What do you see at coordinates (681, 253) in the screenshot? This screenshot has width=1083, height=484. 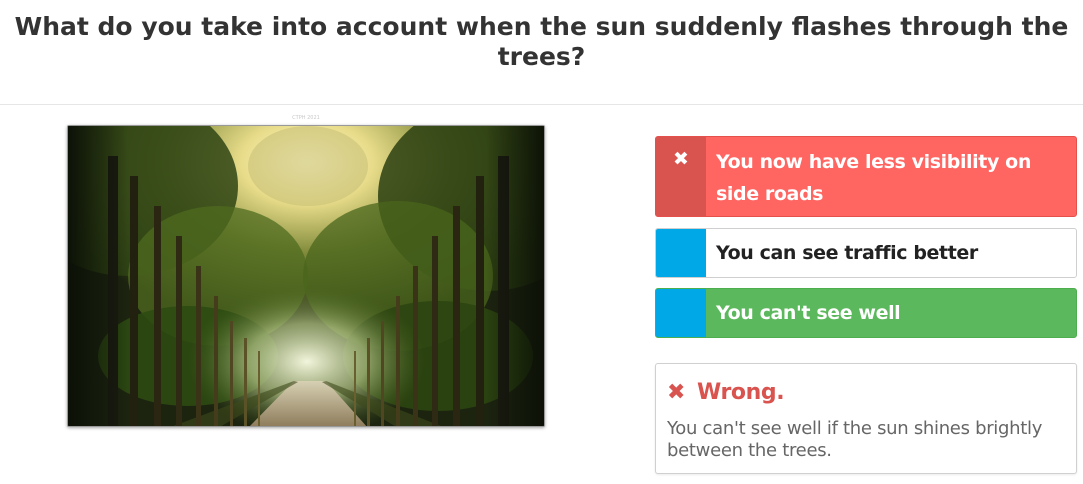 I see `answer-option-2-marker` at bounding box center [681, 253].